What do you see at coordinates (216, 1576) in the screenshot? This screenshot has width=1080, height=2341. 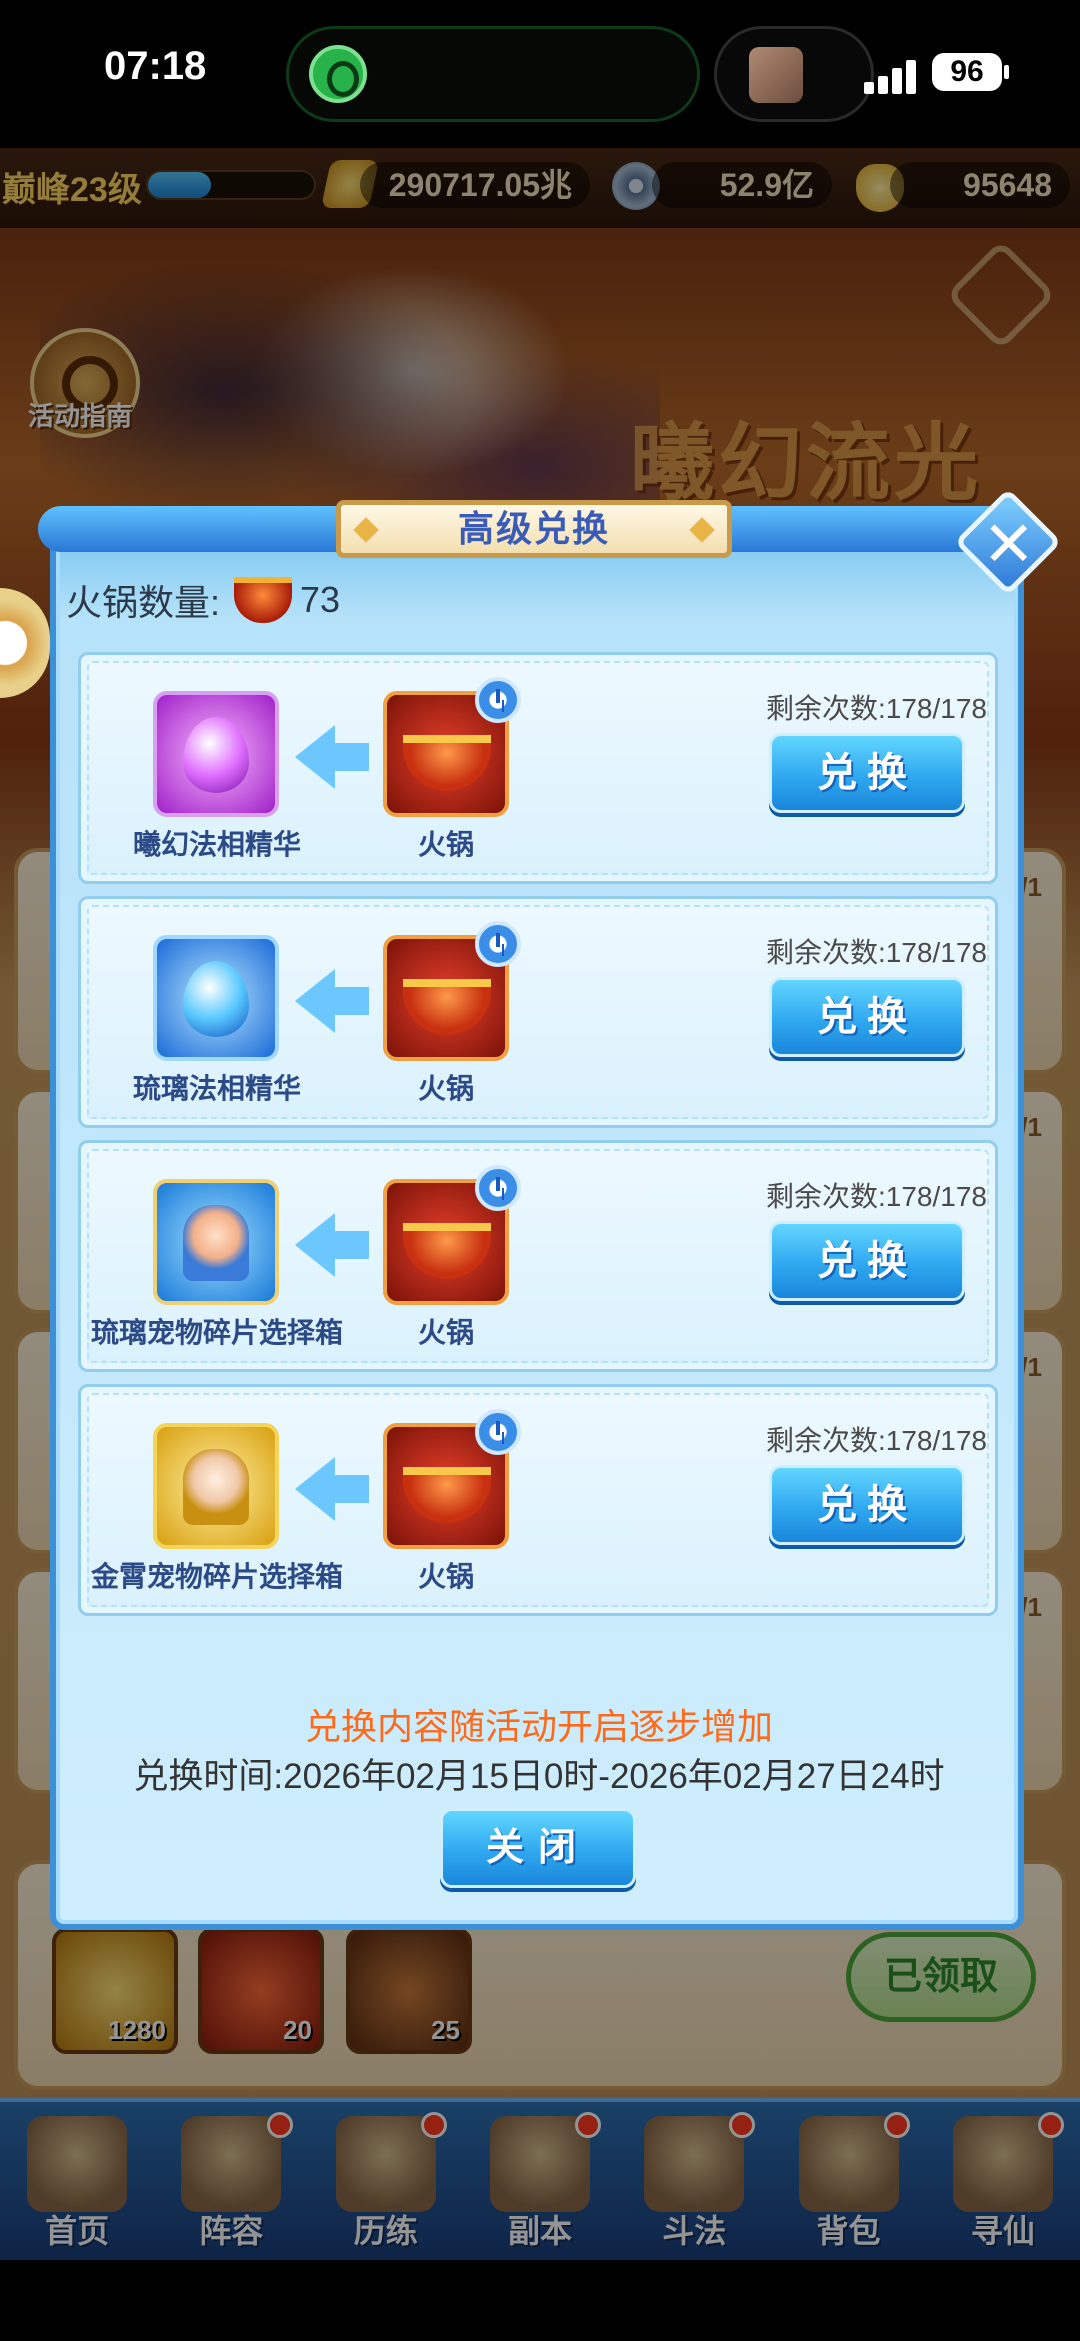 I see `item-name: 金霄宠物碎片选择箱` at bounding box center [216, 1576].